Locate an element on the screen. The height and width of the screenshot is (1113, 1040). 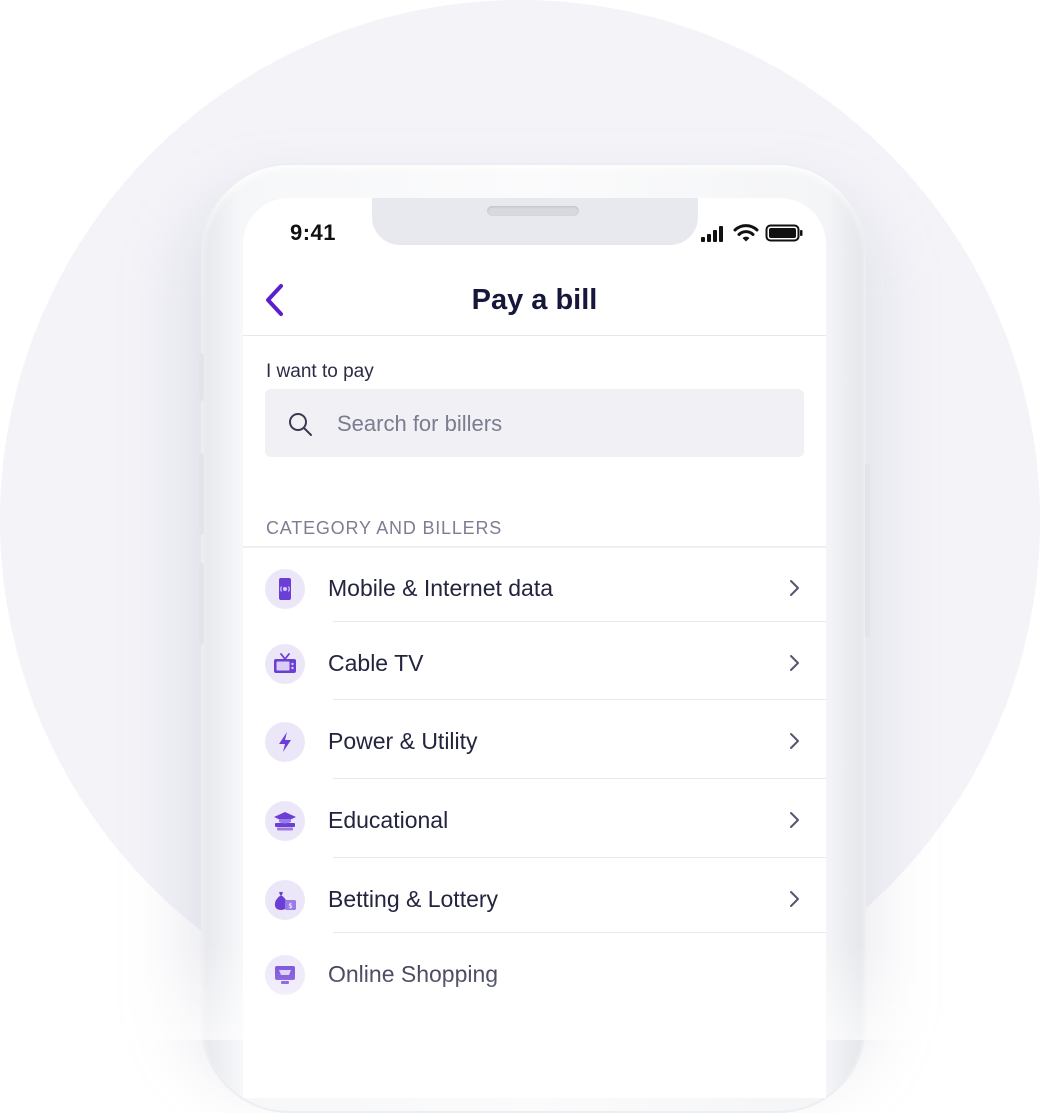
wifi-icon is located at coordinates (746, 233).